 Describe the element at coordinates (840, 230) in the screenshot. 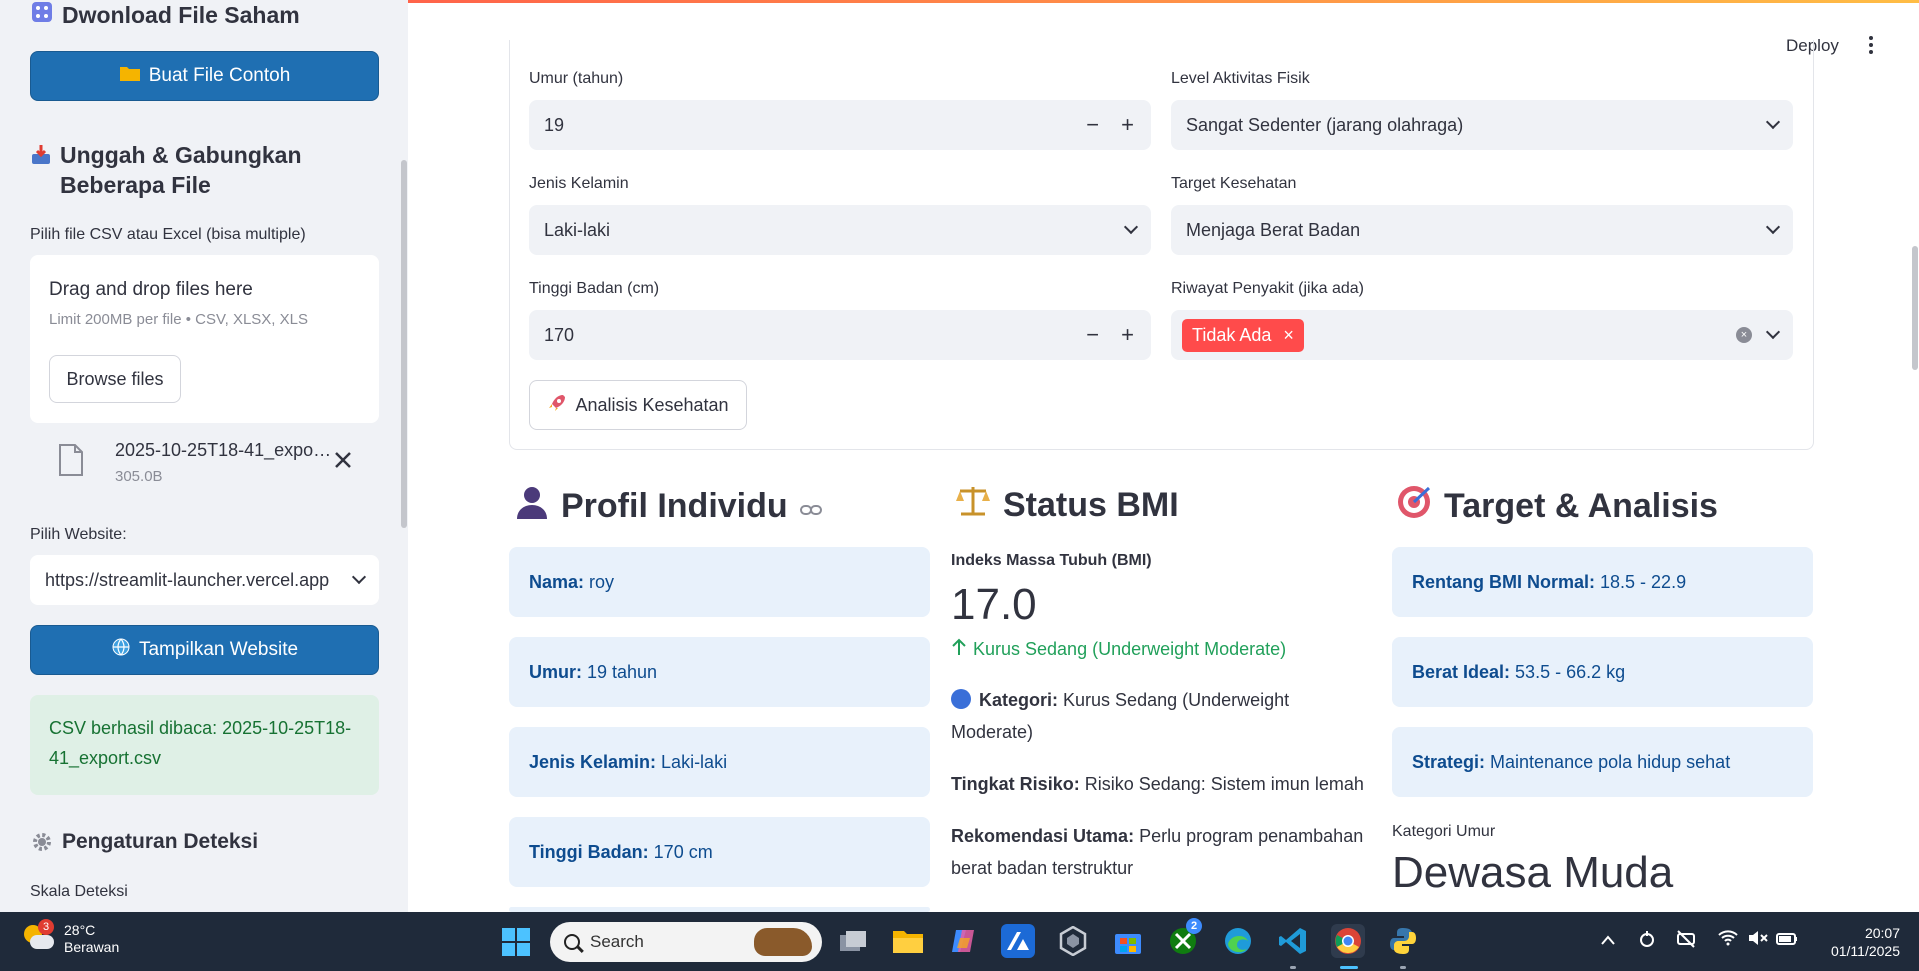

I see `kelamin-select: Laki-laki` at that location.